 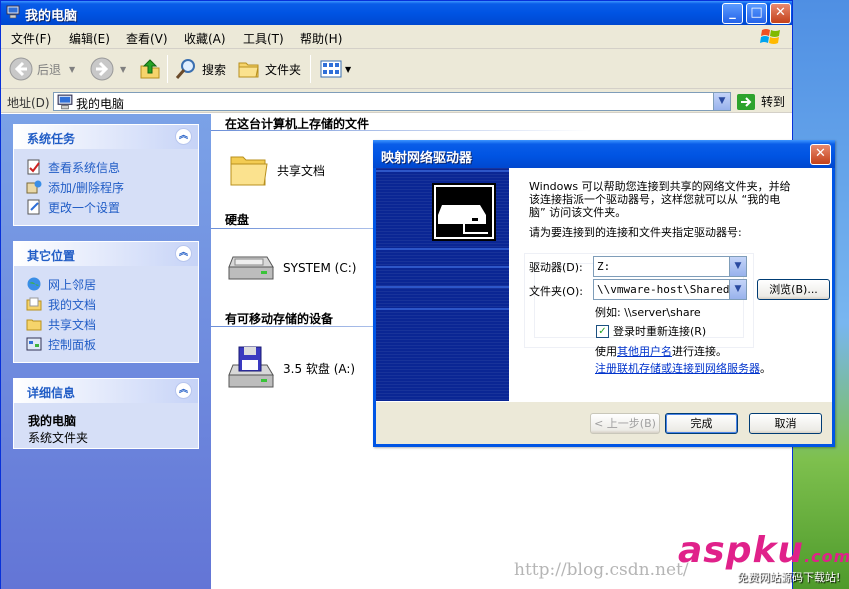 I want to click on reconnect-checkbox: ✓, so click(x=602, y=331).